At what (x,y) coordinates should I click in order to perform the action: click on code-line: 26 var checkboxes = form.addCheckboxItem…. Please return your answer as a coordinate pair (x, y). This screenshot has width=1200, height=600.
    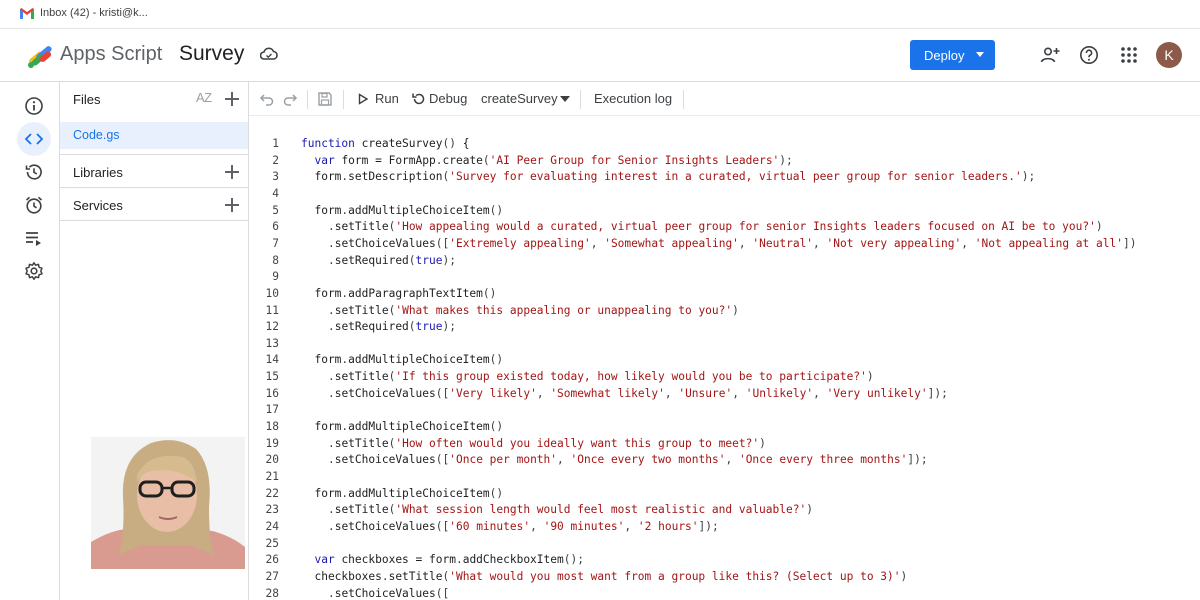
    Looking at the image, I should click on (724, 560).